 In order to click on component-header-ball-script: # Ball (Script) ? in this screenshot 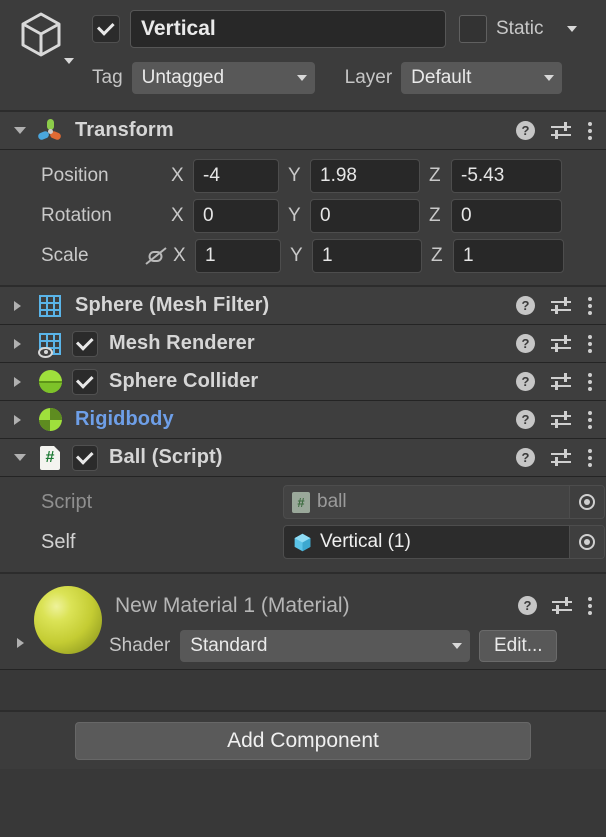, I will do `click(303, 457)`.